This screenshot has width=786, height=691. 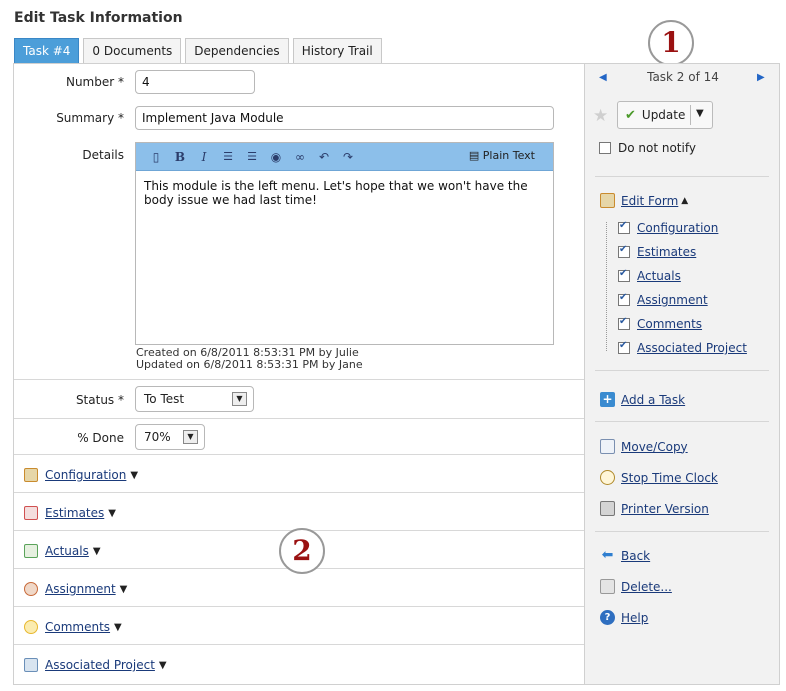 What do you see at coordinates (156, 157) in the screenshot?
I see `new-document-icon: ▯` at bounding box center [156, 157].